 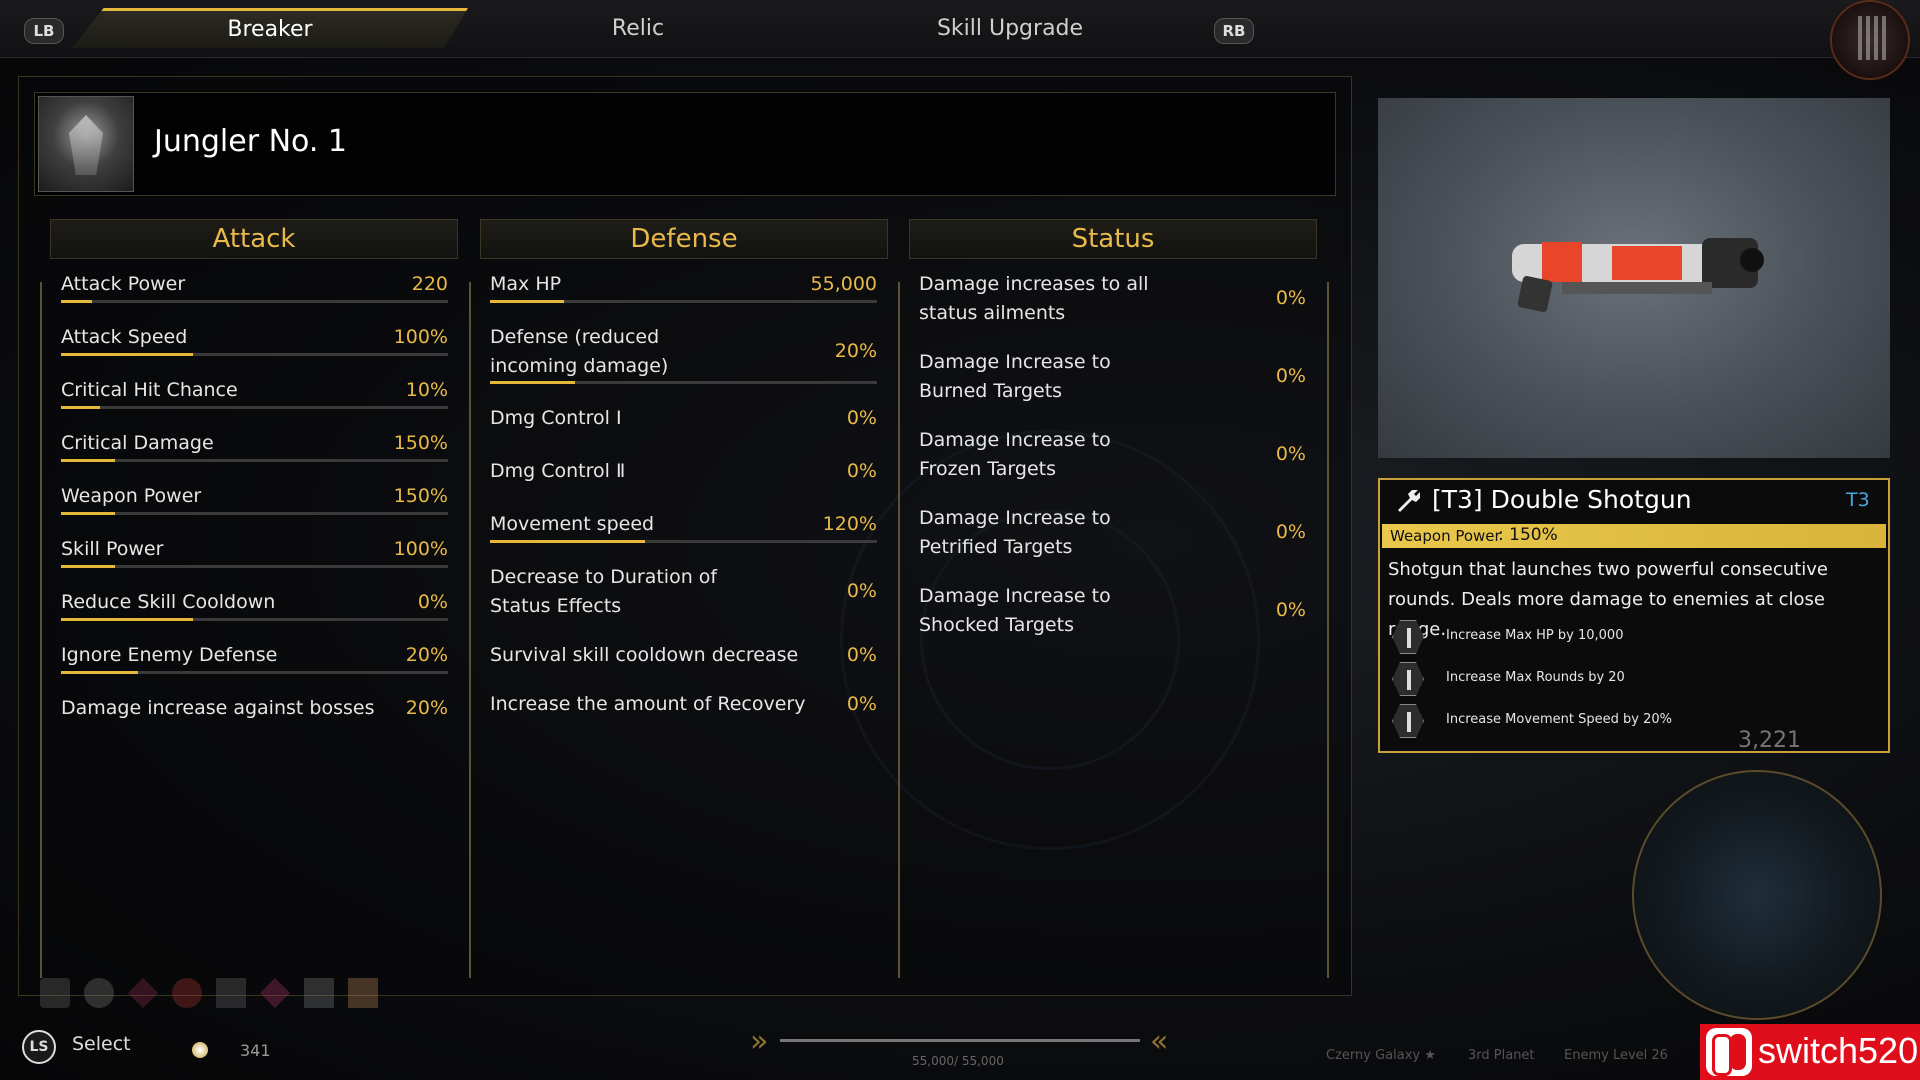 What do you see at coordinates (683, 477) in the screenshot?
I see `stat-row: Dmg Control Ⅱ 0%` at bounding box center [683, 477].